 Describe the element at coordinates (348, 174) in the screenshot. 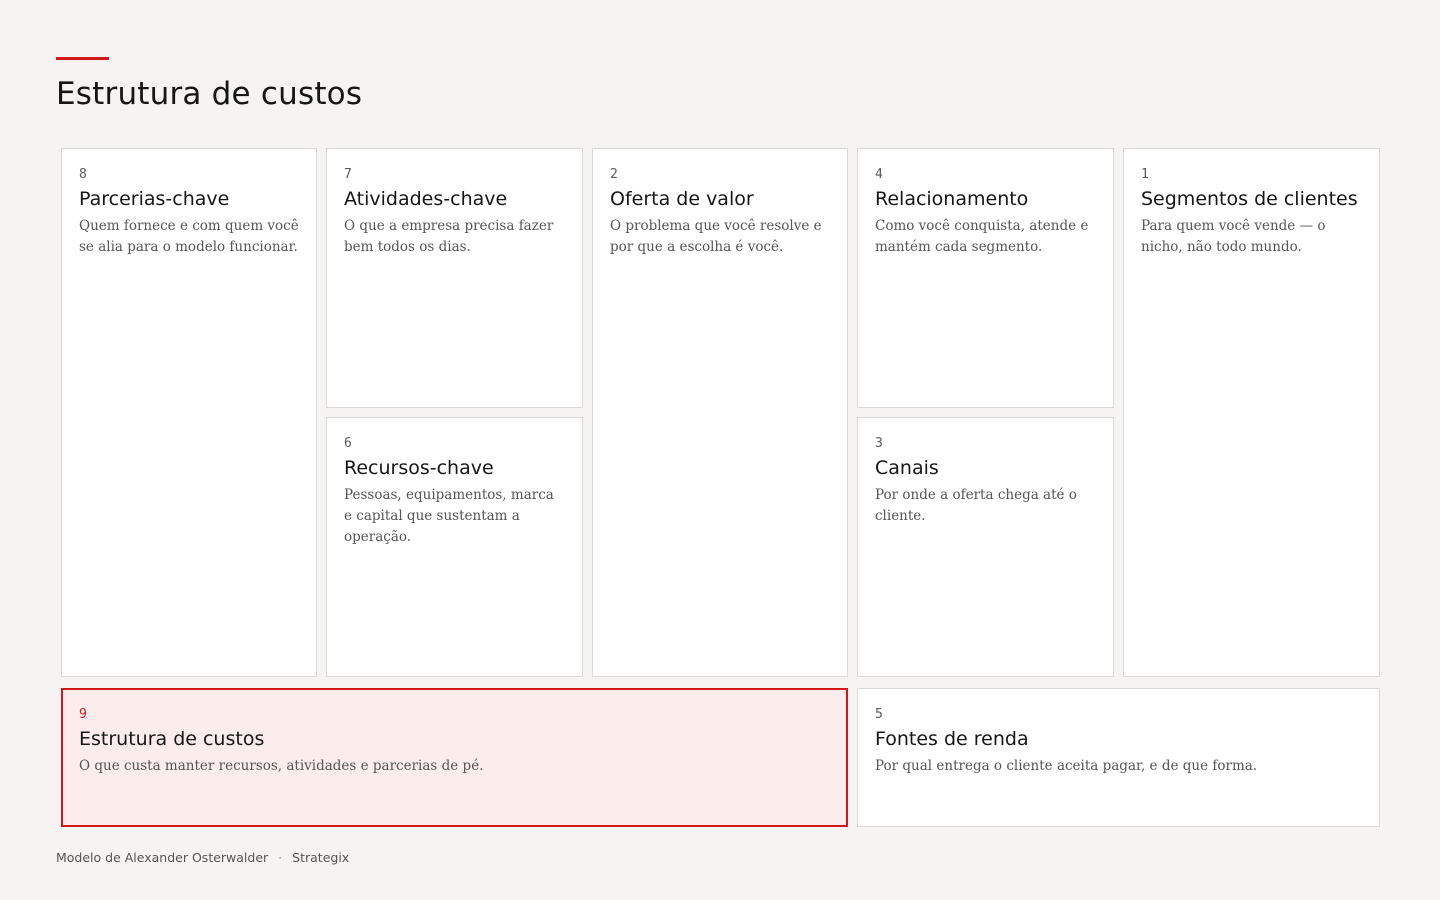

I see `block-number: 7` at that location.